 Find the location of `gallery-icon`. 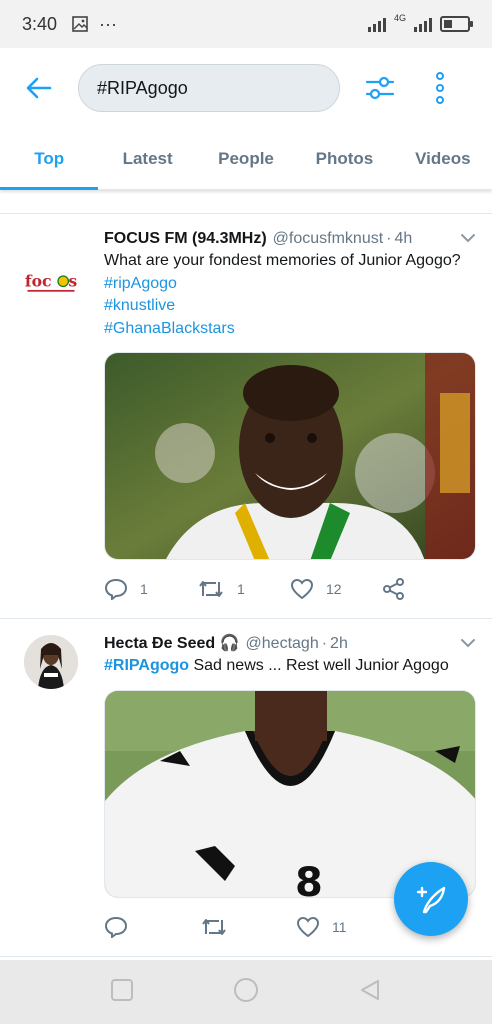

gallery-icon is located at coordinates (80, 24).